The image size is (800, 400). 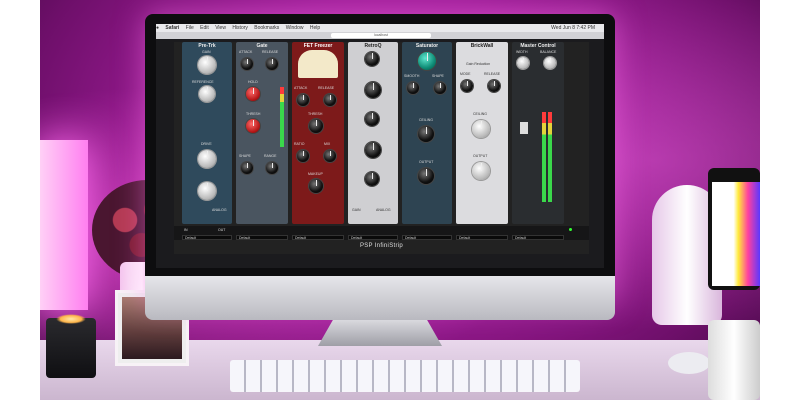 I want to click on gain-knob, so click(x=207, y=65).